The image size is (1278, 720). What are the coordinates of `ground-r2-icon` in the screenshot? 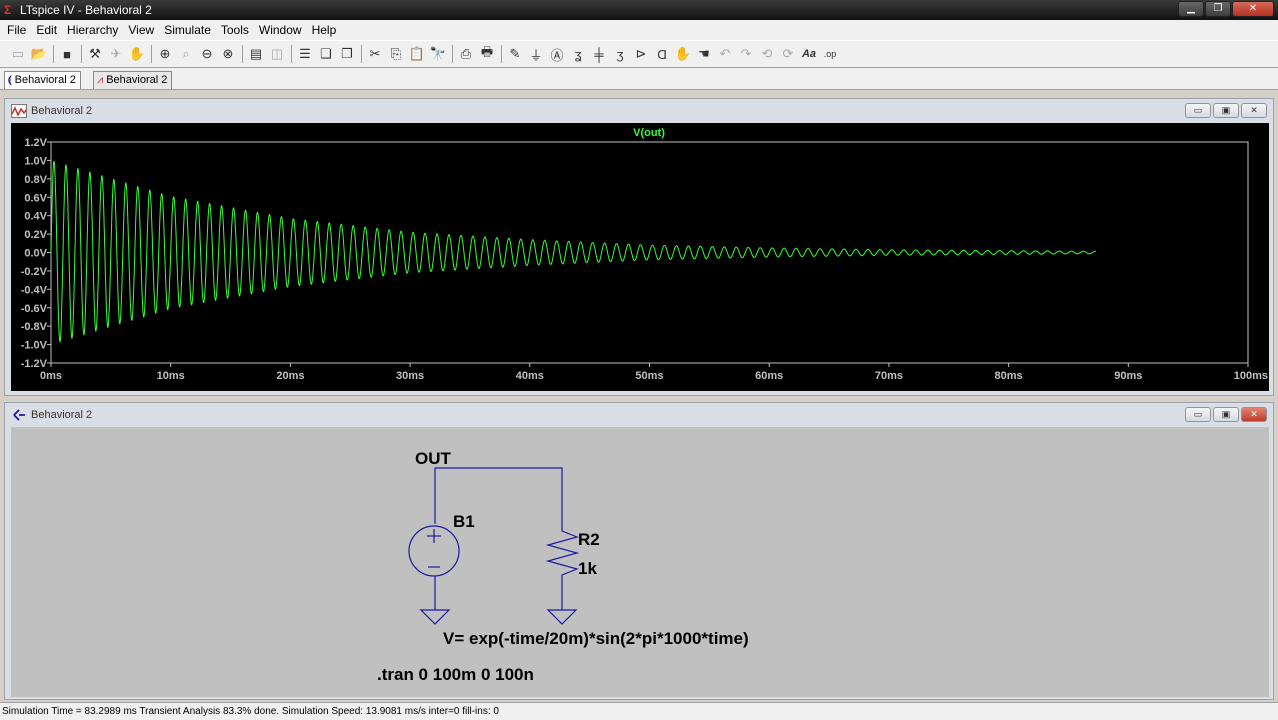 It's located at (562, 617).